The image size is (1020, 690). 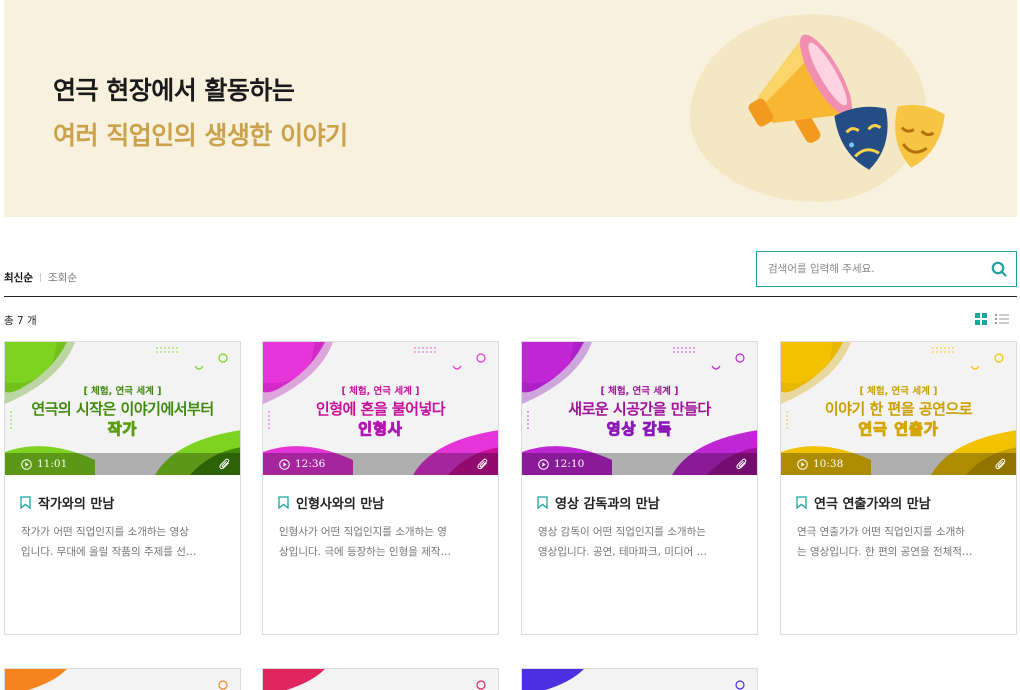 I want to click on search-icon, so click(x=999, y=269).